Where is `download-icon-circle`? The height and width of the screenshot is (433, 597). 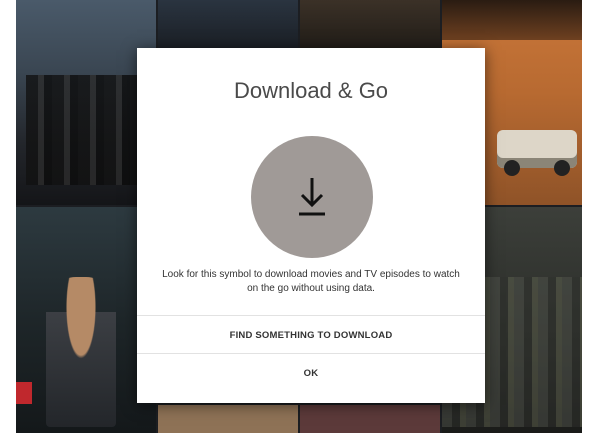 download-icon-circle is located at coordinates (312, 197).